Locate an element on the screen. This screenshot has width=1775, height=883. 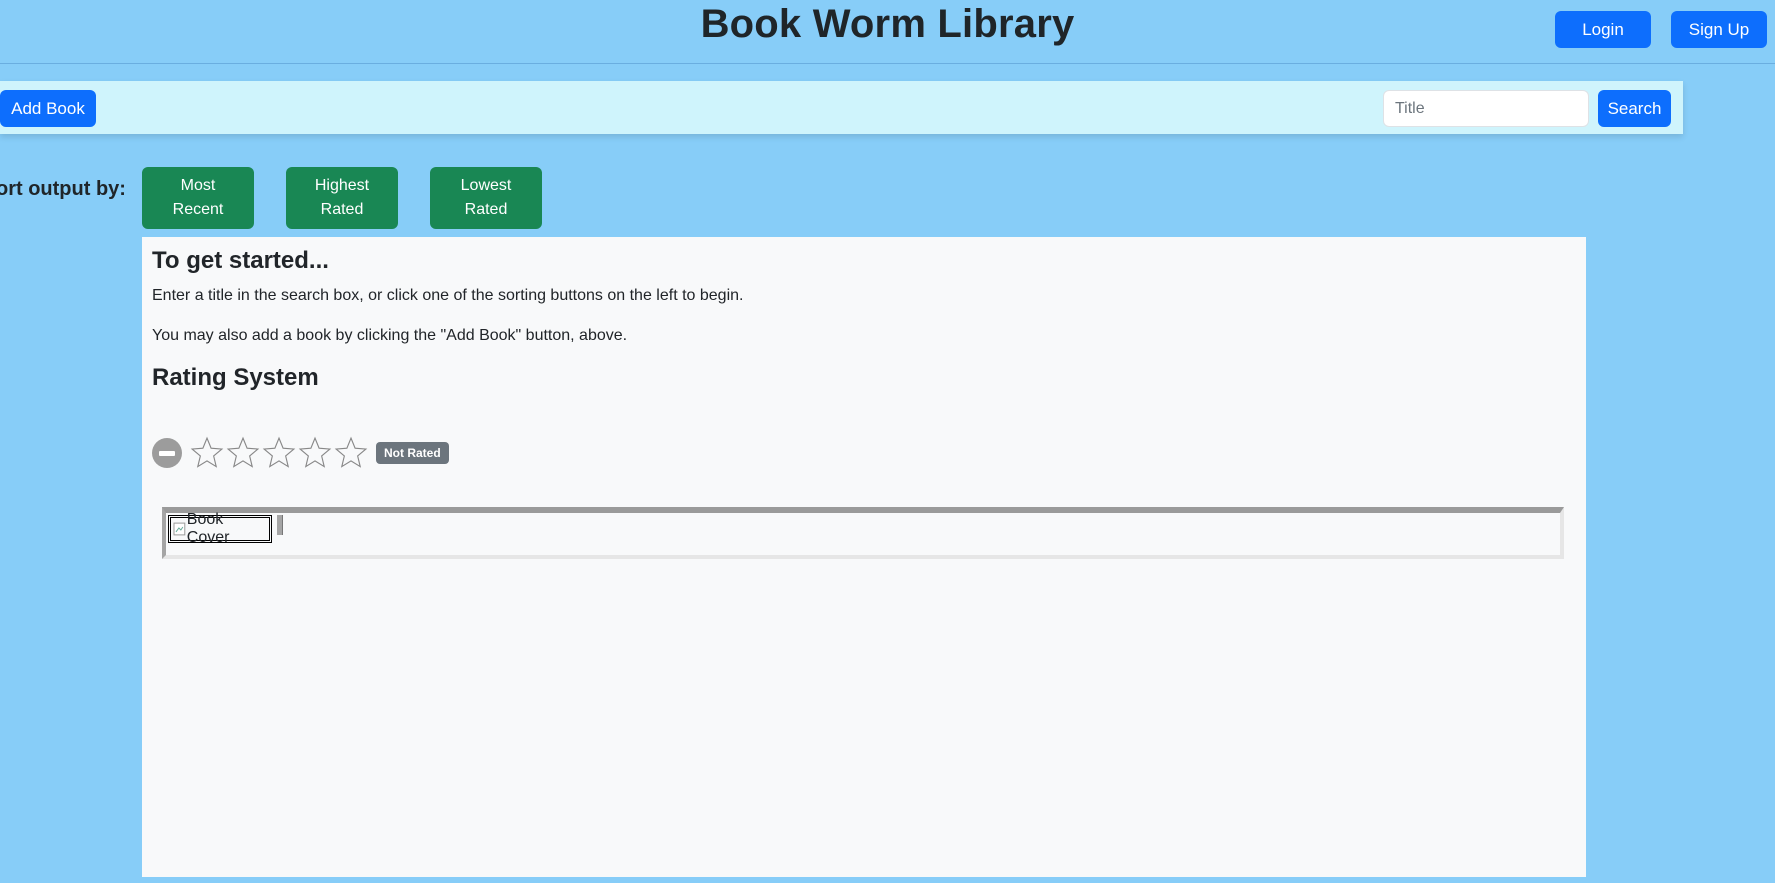
login-button: Login is located at coordinates (1603, 29).